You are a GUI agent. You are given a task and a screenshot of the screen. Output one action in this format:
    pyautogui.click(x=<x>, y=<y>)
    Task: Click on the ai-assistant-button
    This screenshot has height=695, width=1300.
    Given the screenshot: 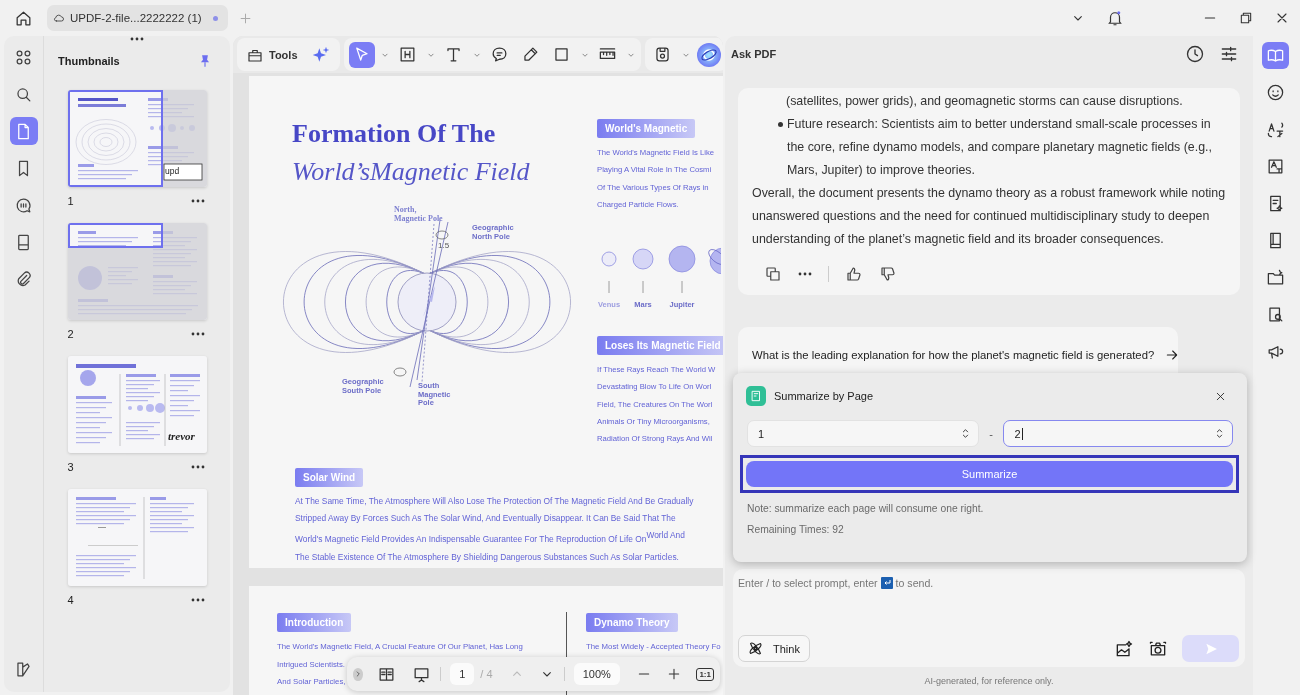 What is the action you would take?
    pyautogui.click(x=708, y=54)
    